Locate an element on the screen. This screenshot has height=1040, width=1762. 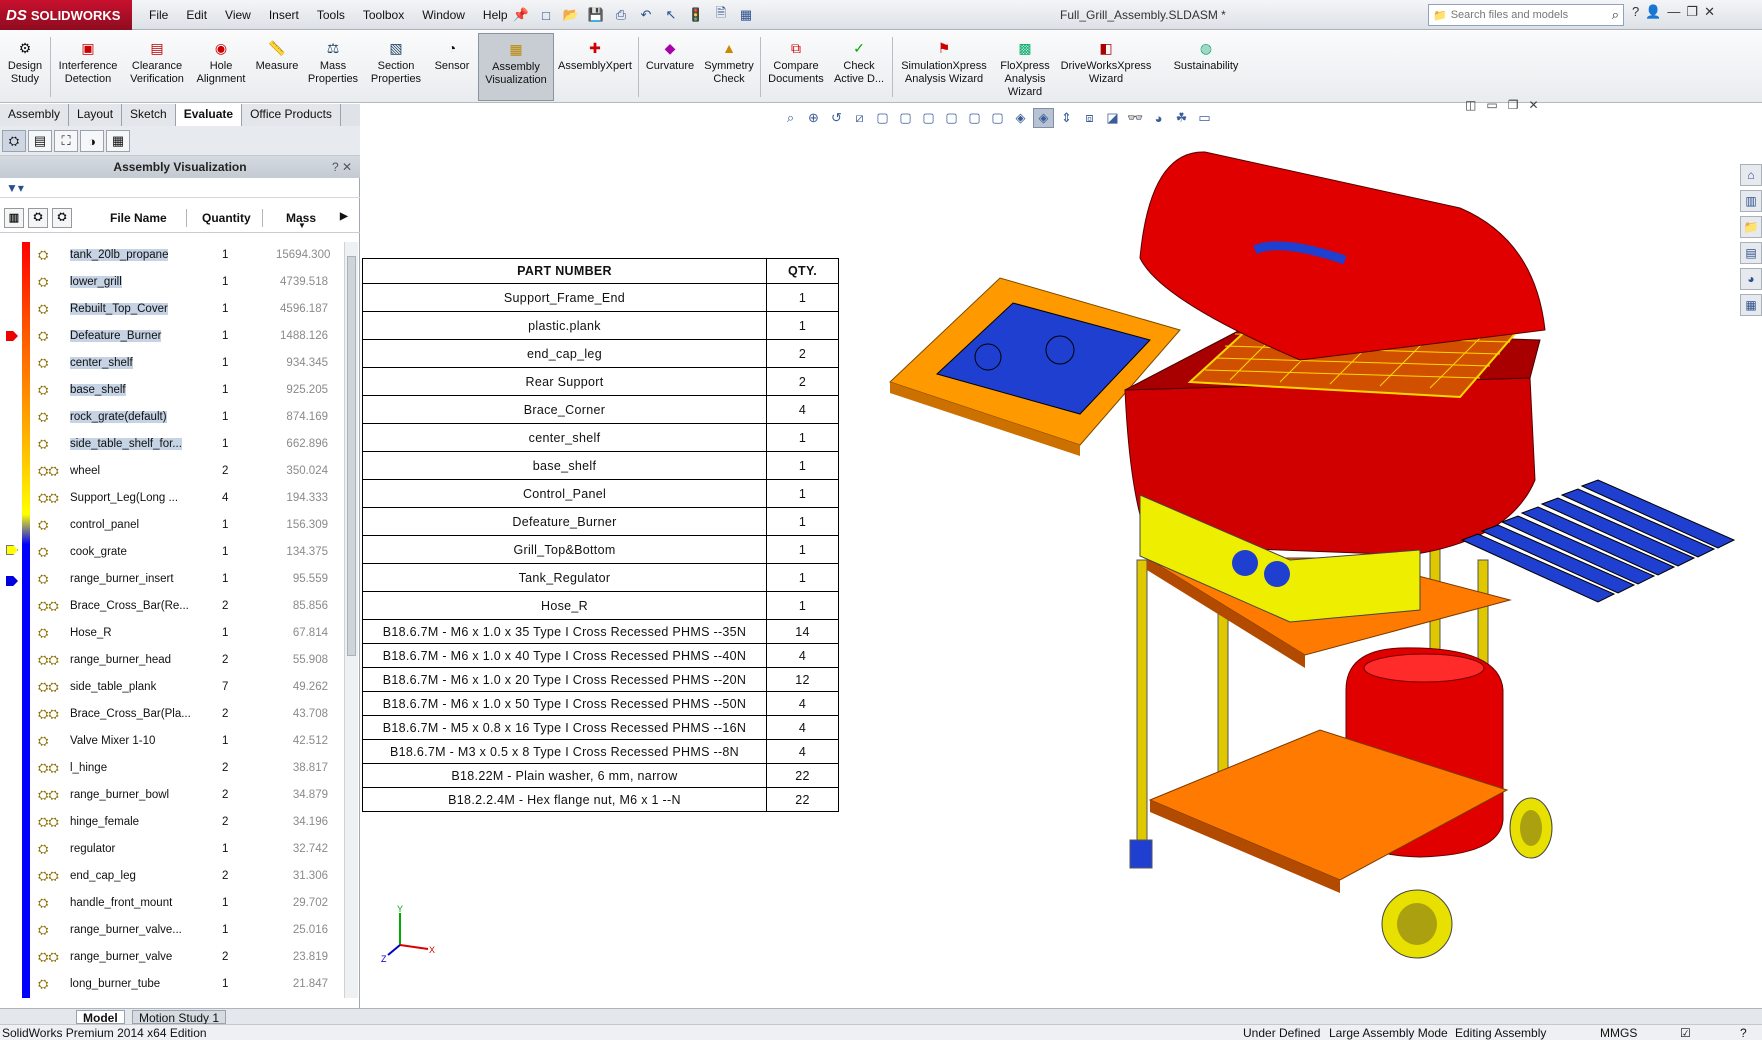
viewport-close-icon: ✕ is located at coordinates (1533, 105).